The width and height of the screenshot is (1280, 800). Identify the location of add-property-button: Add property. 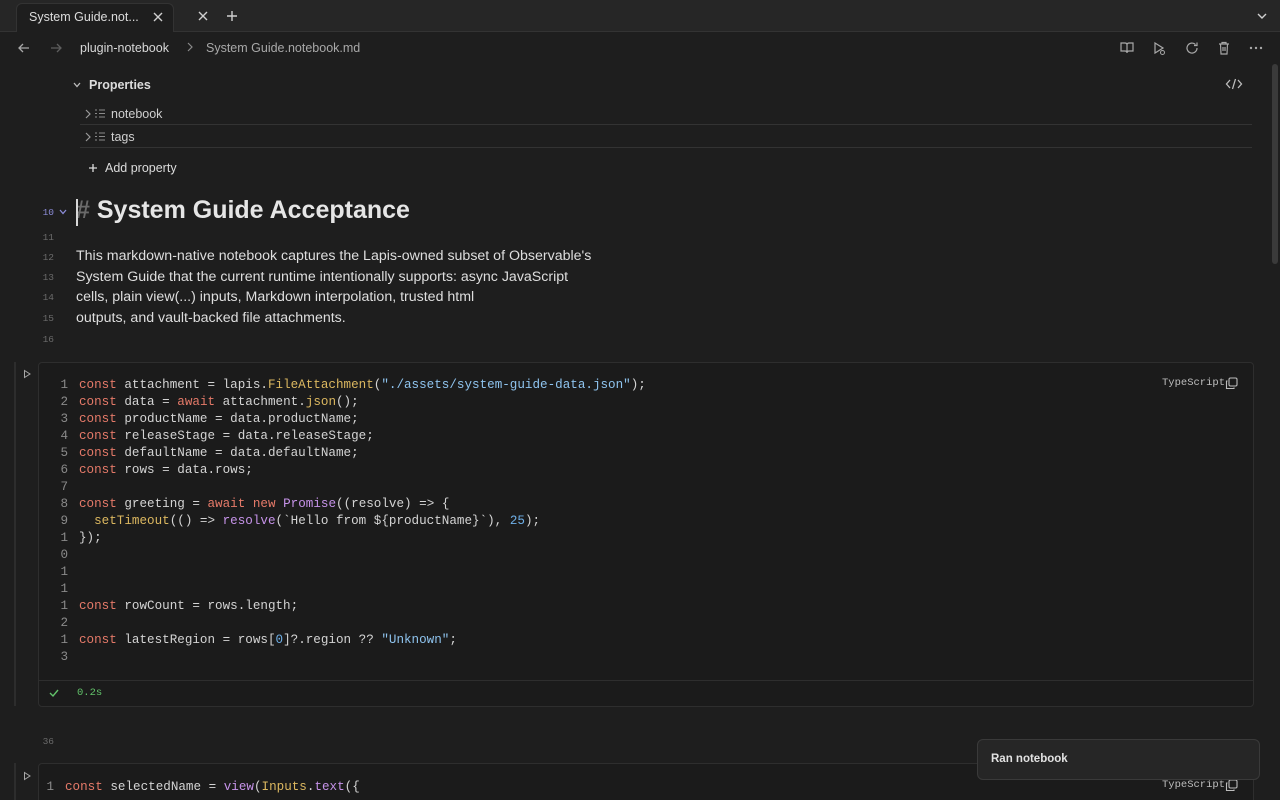
(141, 168).